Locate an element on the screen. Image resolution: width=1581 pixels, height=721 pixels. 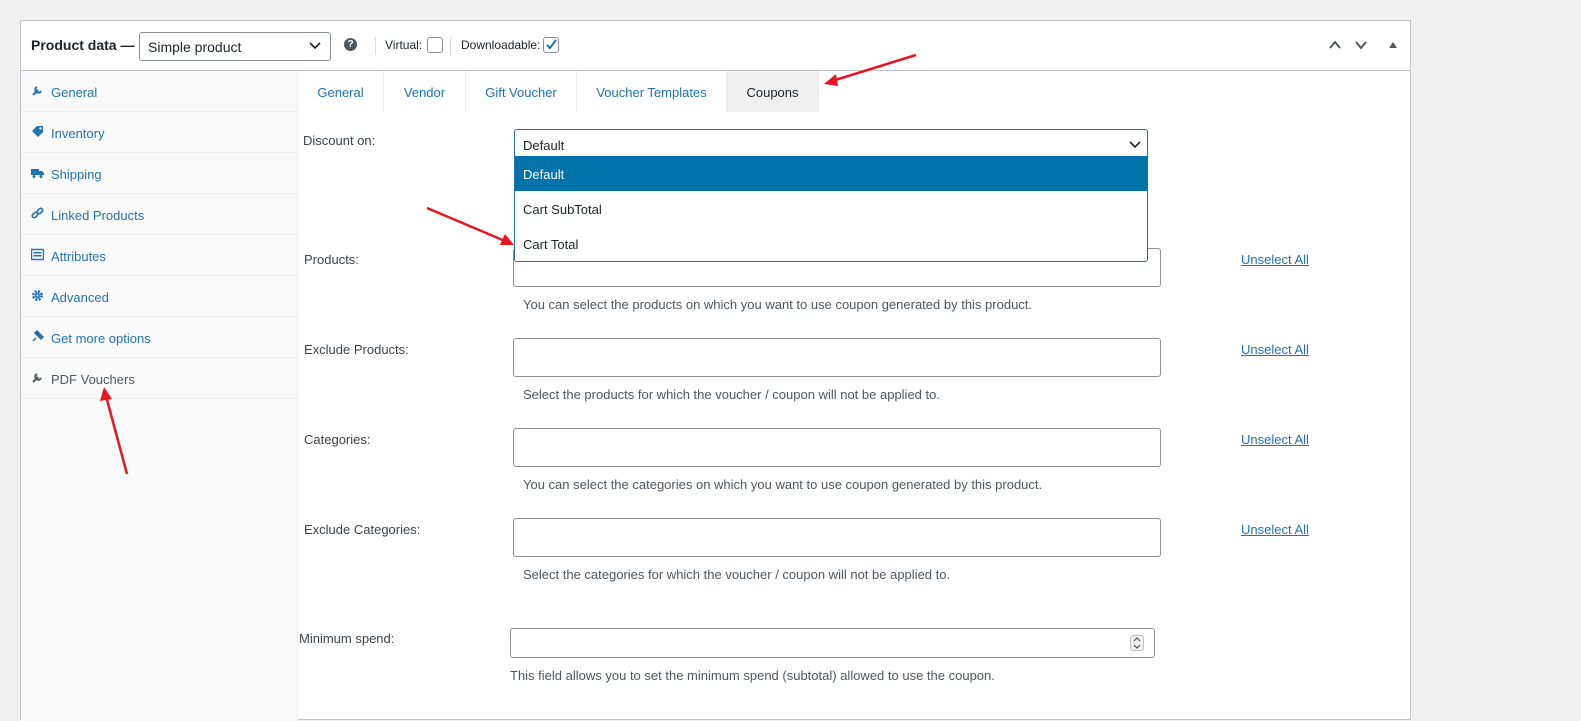
minimum-spend-input is located at coordinates (832, 643).